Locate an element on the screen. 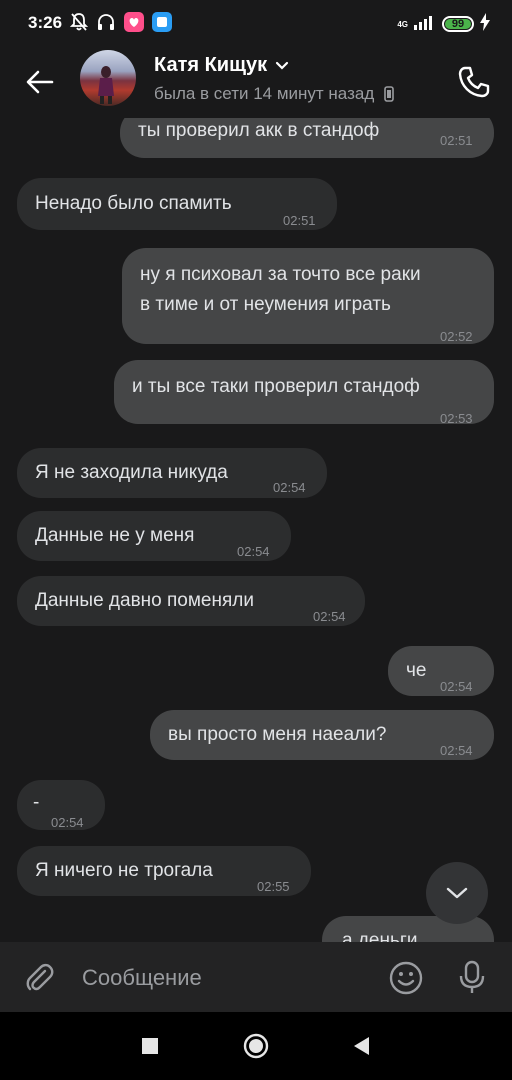  back-button is located at coordinates (40, 82).